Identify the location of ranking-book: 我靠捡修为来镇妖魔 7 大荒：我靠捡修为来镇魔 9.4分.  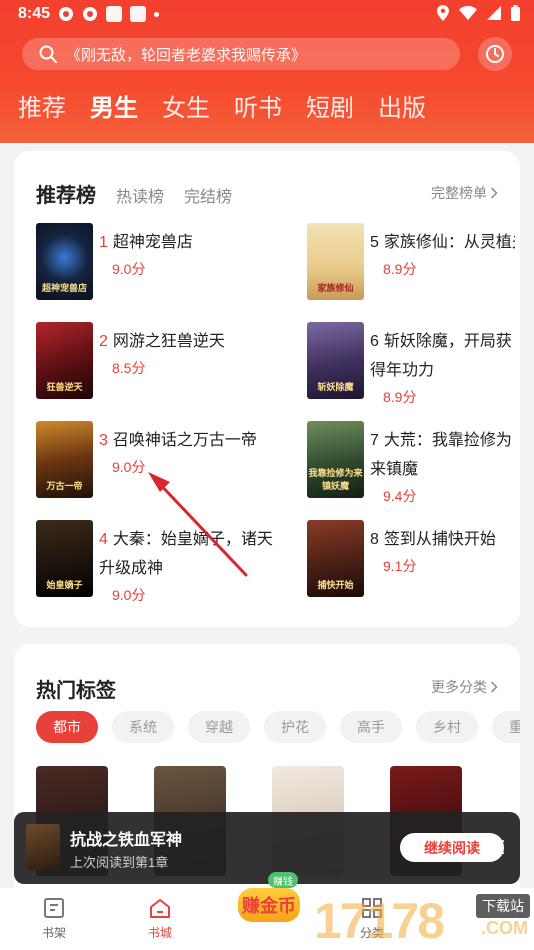
(413, 471).